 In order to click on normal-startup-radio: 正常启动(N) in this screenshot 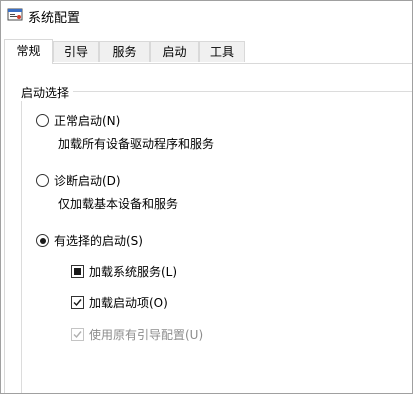, I will do `click(78, 120)`.